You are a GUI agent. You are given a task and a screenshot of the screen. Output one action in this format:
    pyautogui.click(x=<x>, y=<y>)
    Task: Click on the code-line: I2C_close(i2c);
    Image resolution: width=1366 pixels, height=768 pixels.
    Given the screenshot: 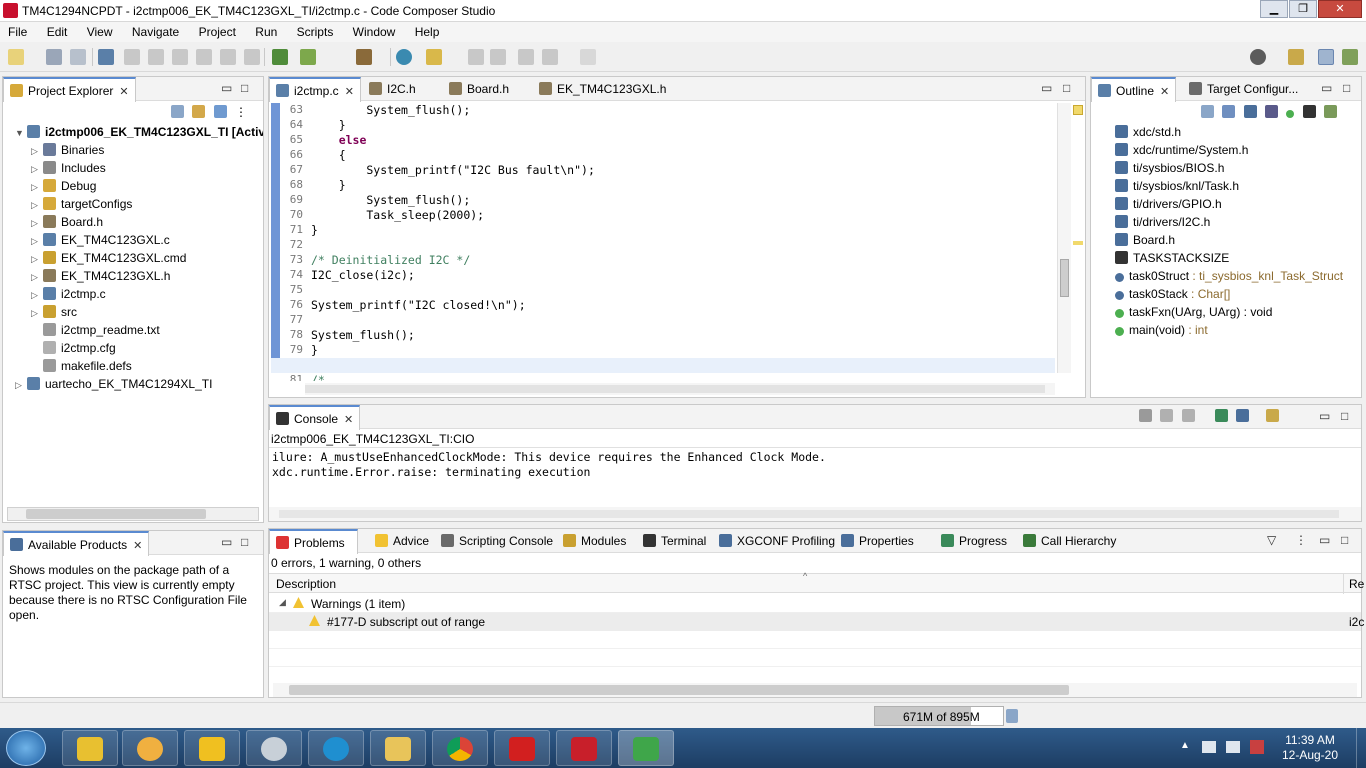 What is the action you would take?
    pyautogui.click(x=363, y=275)
    